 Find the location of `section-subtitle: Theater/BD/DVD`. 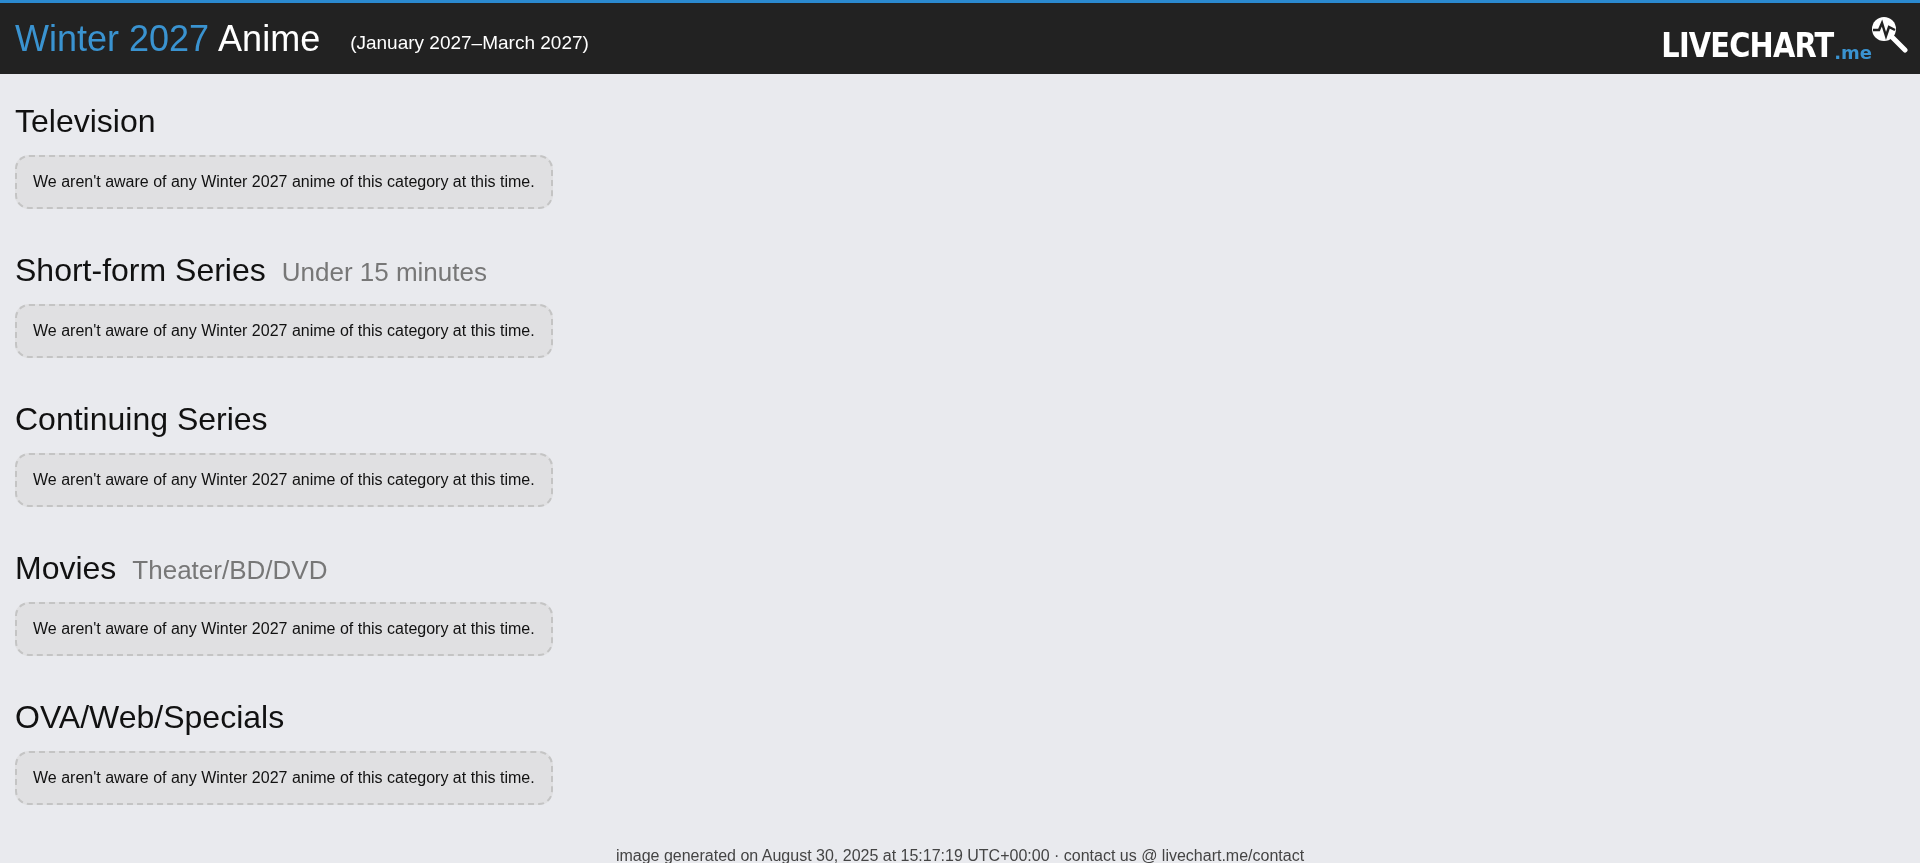

section-subtitle: Theater/BD/DVD is located at coordinates (230, 570).